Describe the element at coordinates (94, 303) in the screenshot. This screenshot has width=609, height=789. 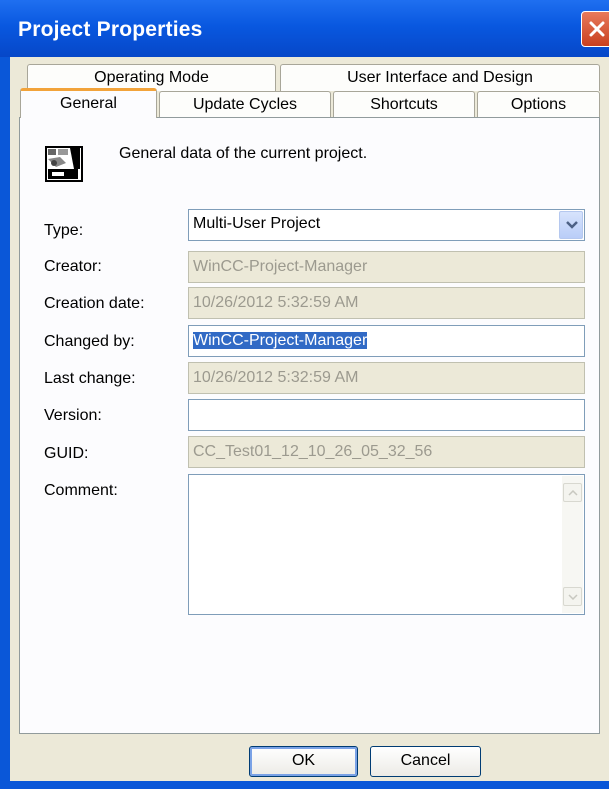
I see `creation-date-label: Creation date:` at that location.